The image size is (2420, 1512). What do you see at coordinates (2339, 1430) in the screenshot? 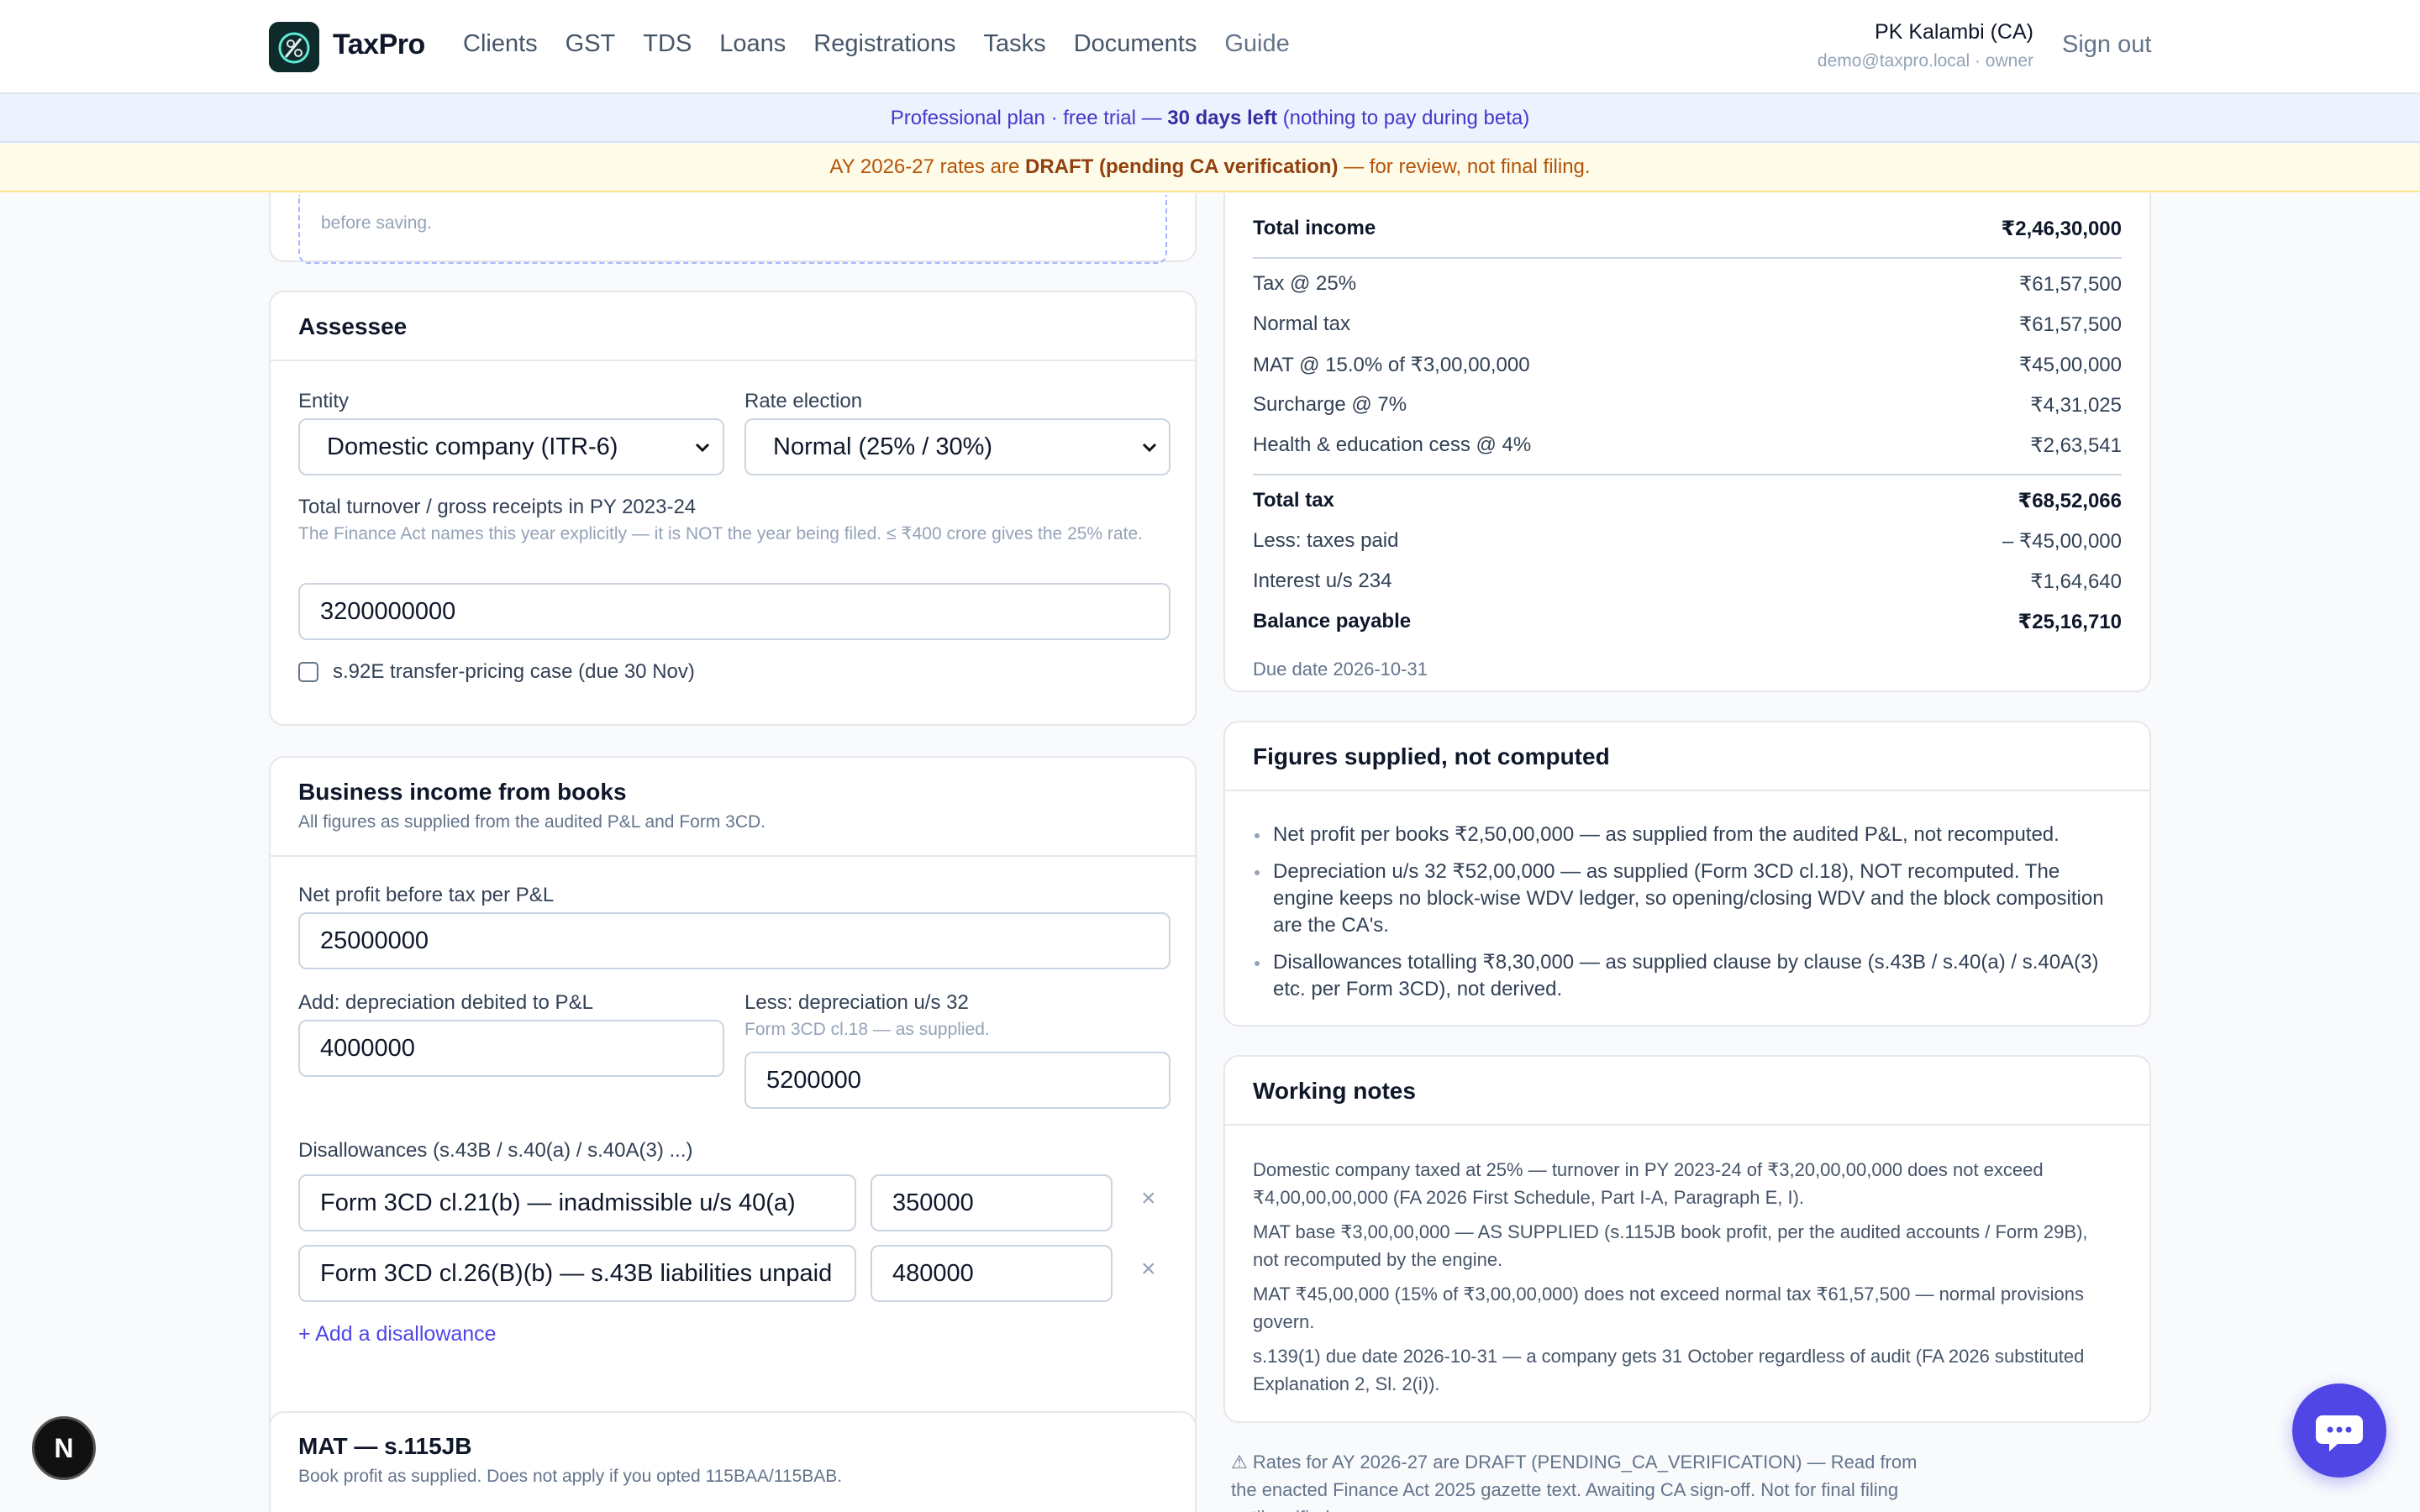
I see `chat-button` at bounding box center [2339, 1430].